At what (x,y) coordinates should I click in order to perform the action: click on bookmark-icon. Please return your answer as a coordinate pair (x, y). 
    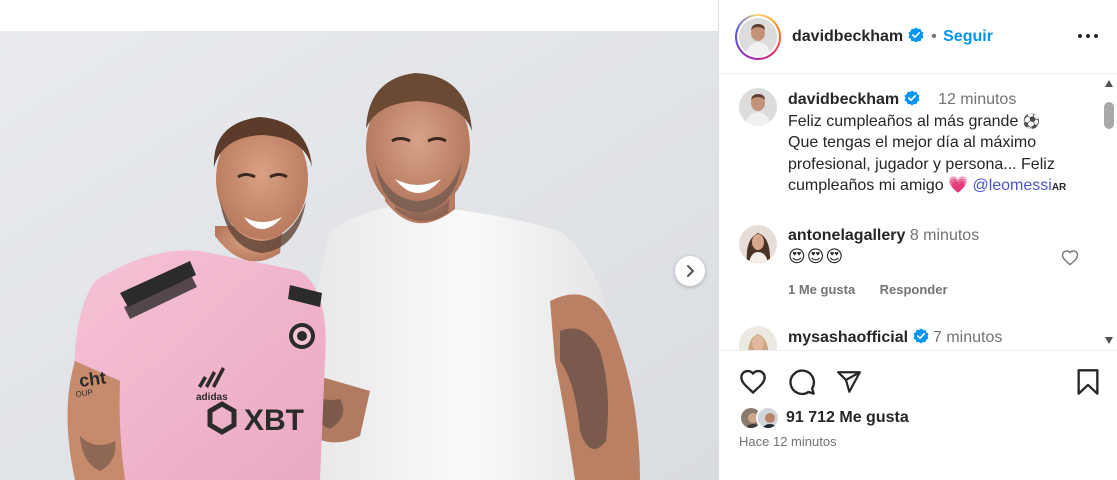
    Looking at the image, I should click on (1088, 382).